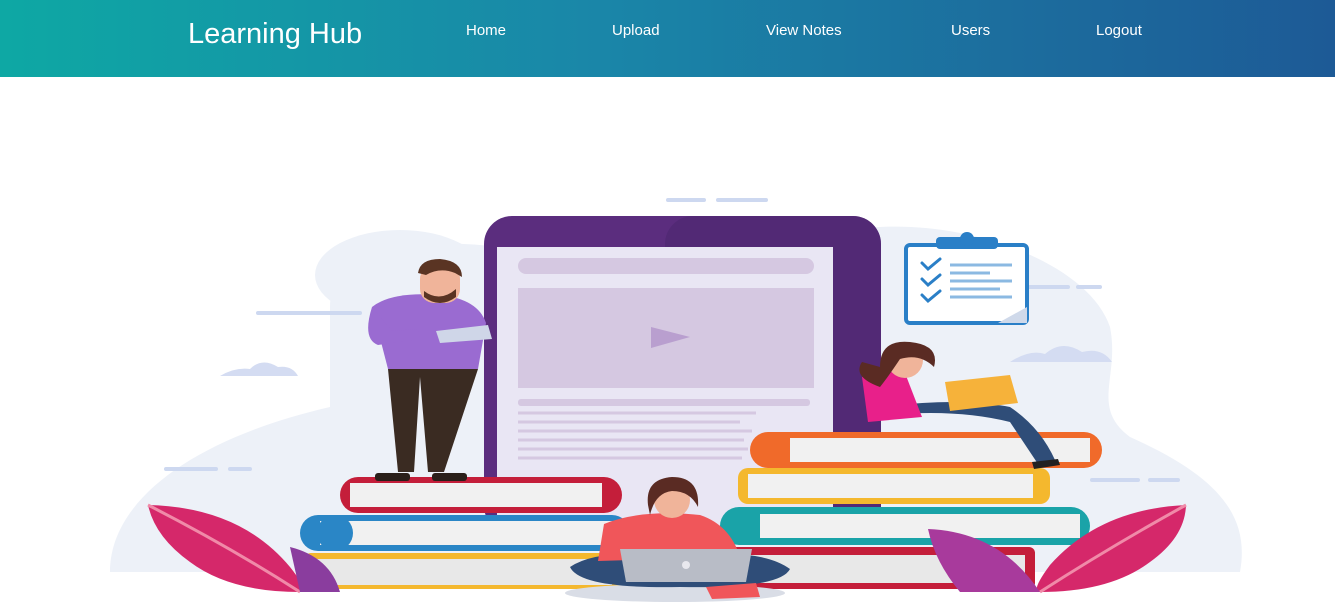 This screenshot has width=1335, height=613. I want to click on nav-link-home: Home, so click(486, 31).